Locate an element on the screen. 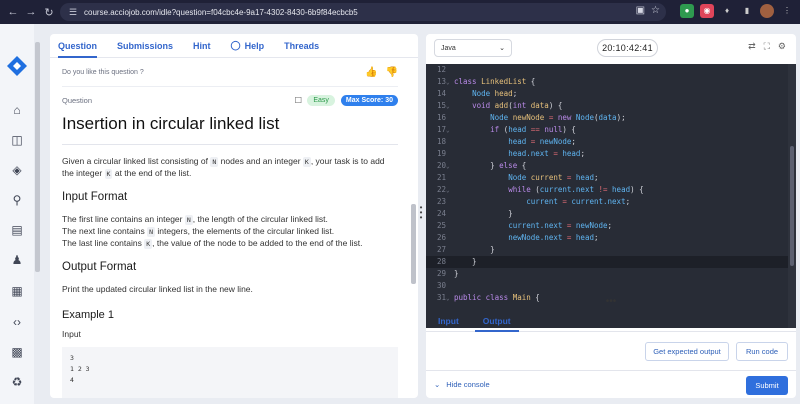 This screenshot has height=404, width=800. extension-green-icon: ● is located at coordinates (687, 11).